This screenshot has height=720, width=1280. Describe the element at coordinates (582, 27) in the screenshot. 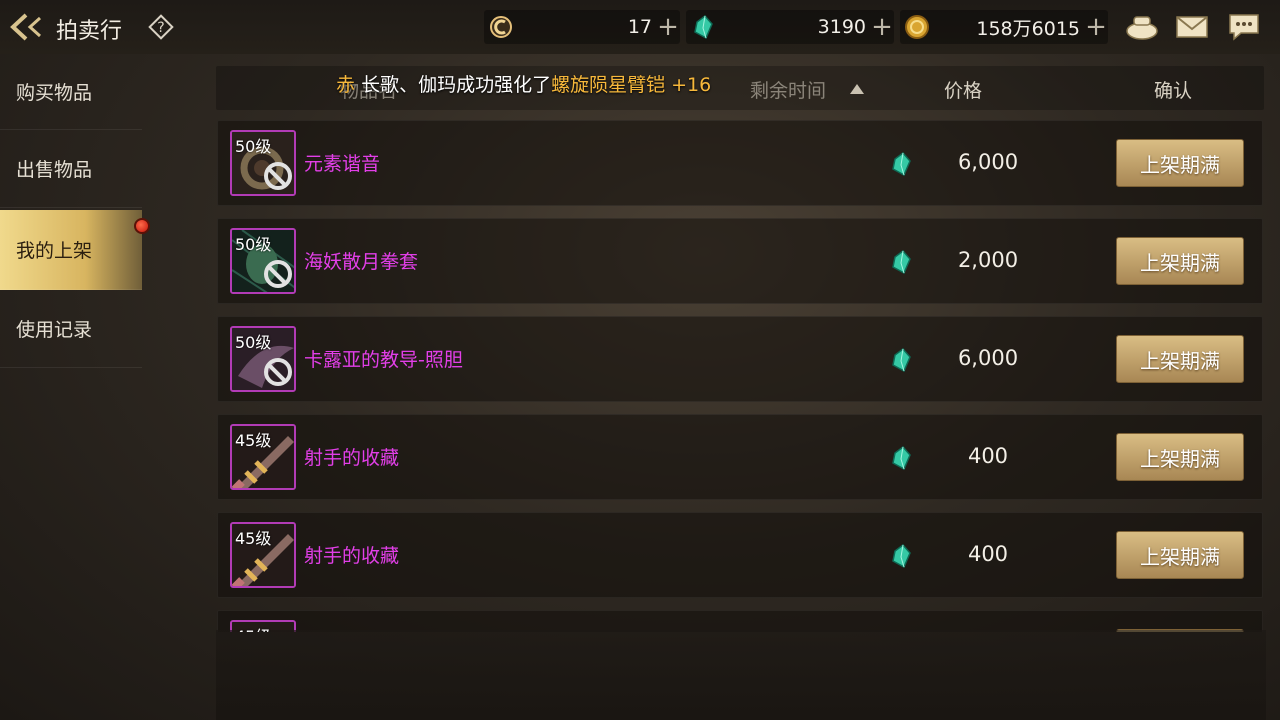

I see `moon-coin-display: 17 +` at that location.